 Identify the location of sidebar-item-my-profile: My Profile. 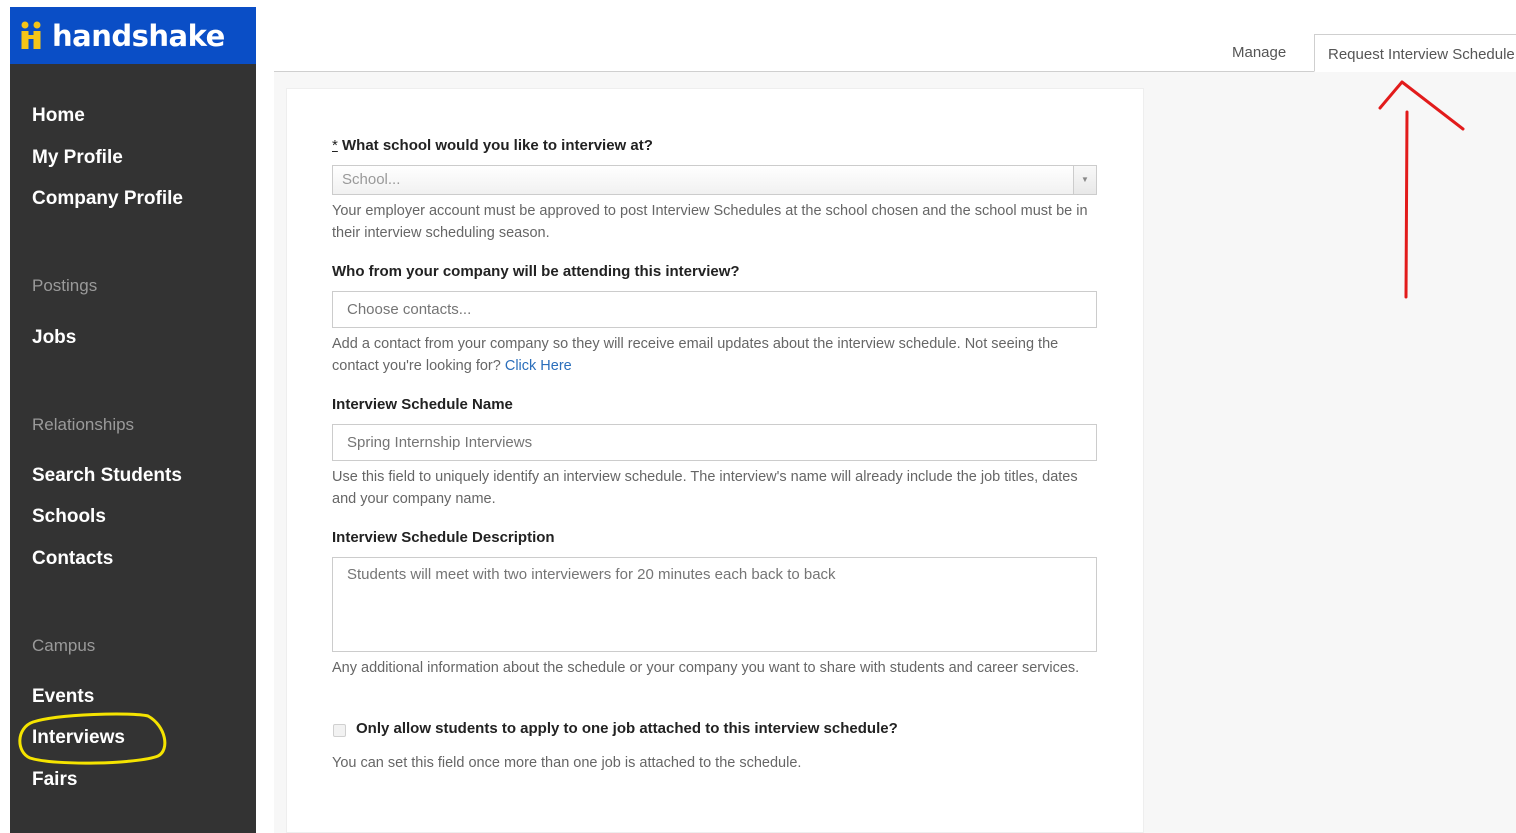
(77, 158).